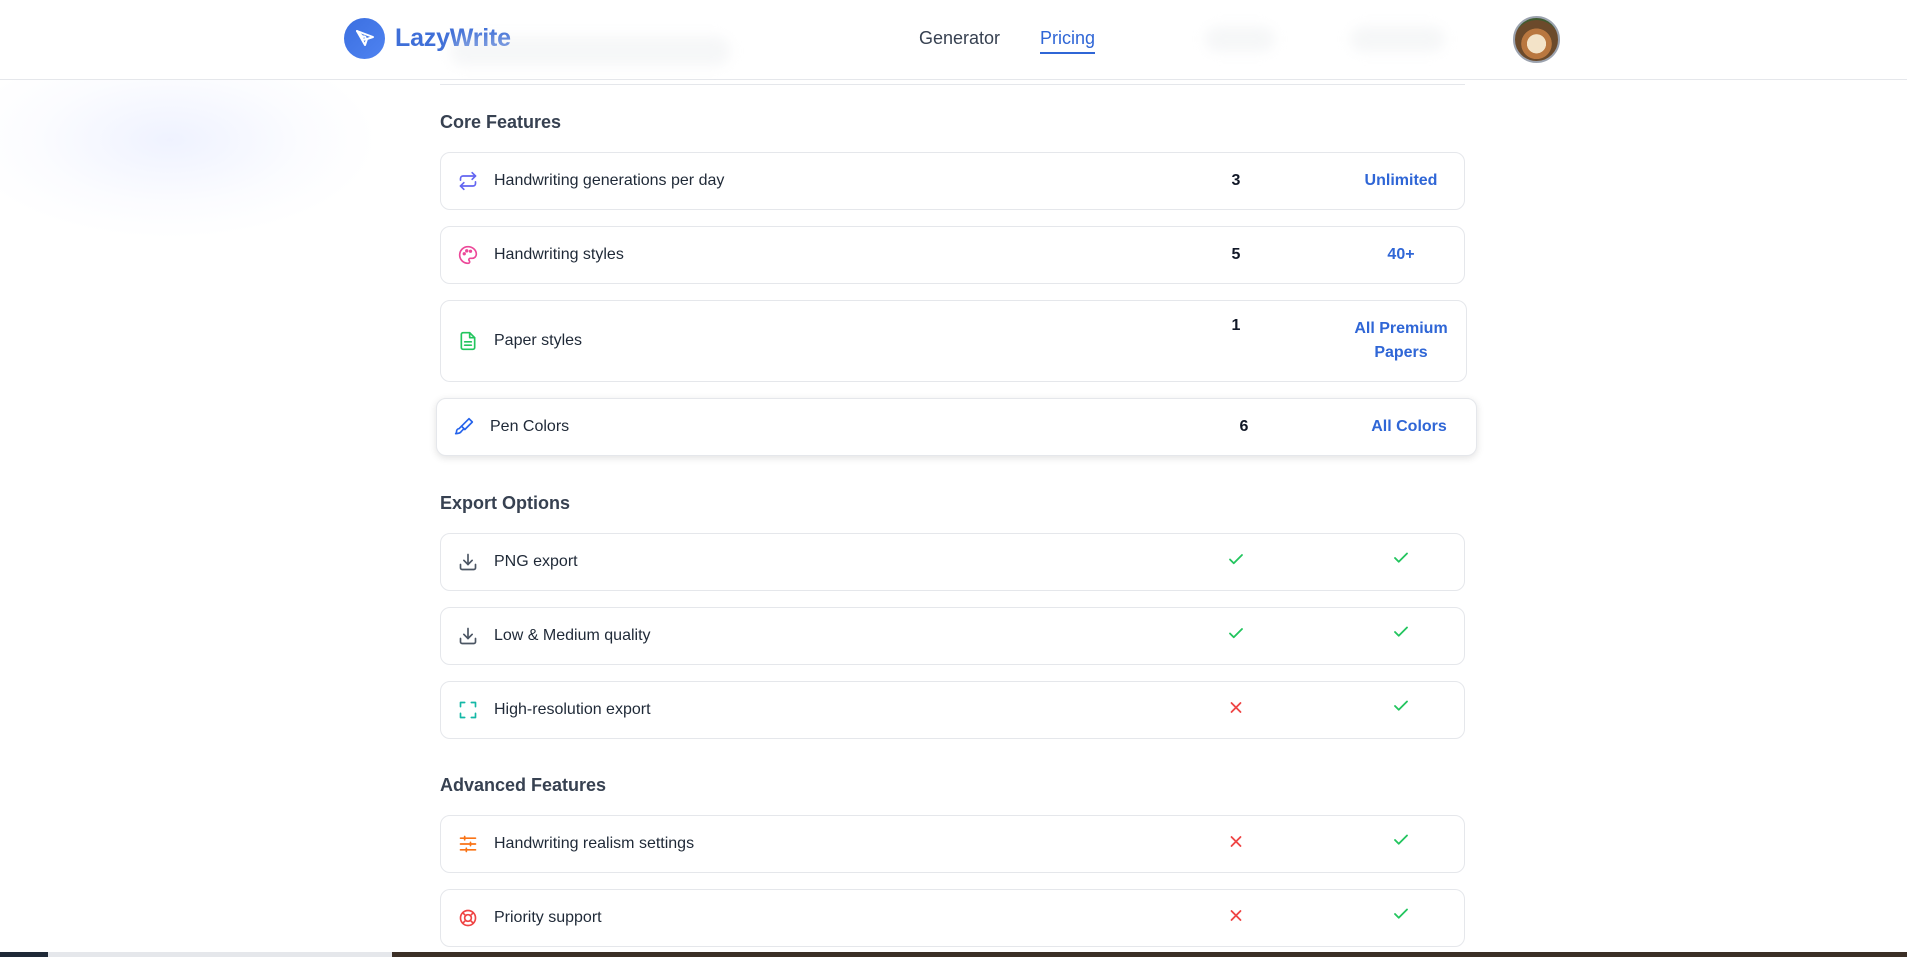  I want to click on feature-label: Handwriting realism settings, so click(594, 843).